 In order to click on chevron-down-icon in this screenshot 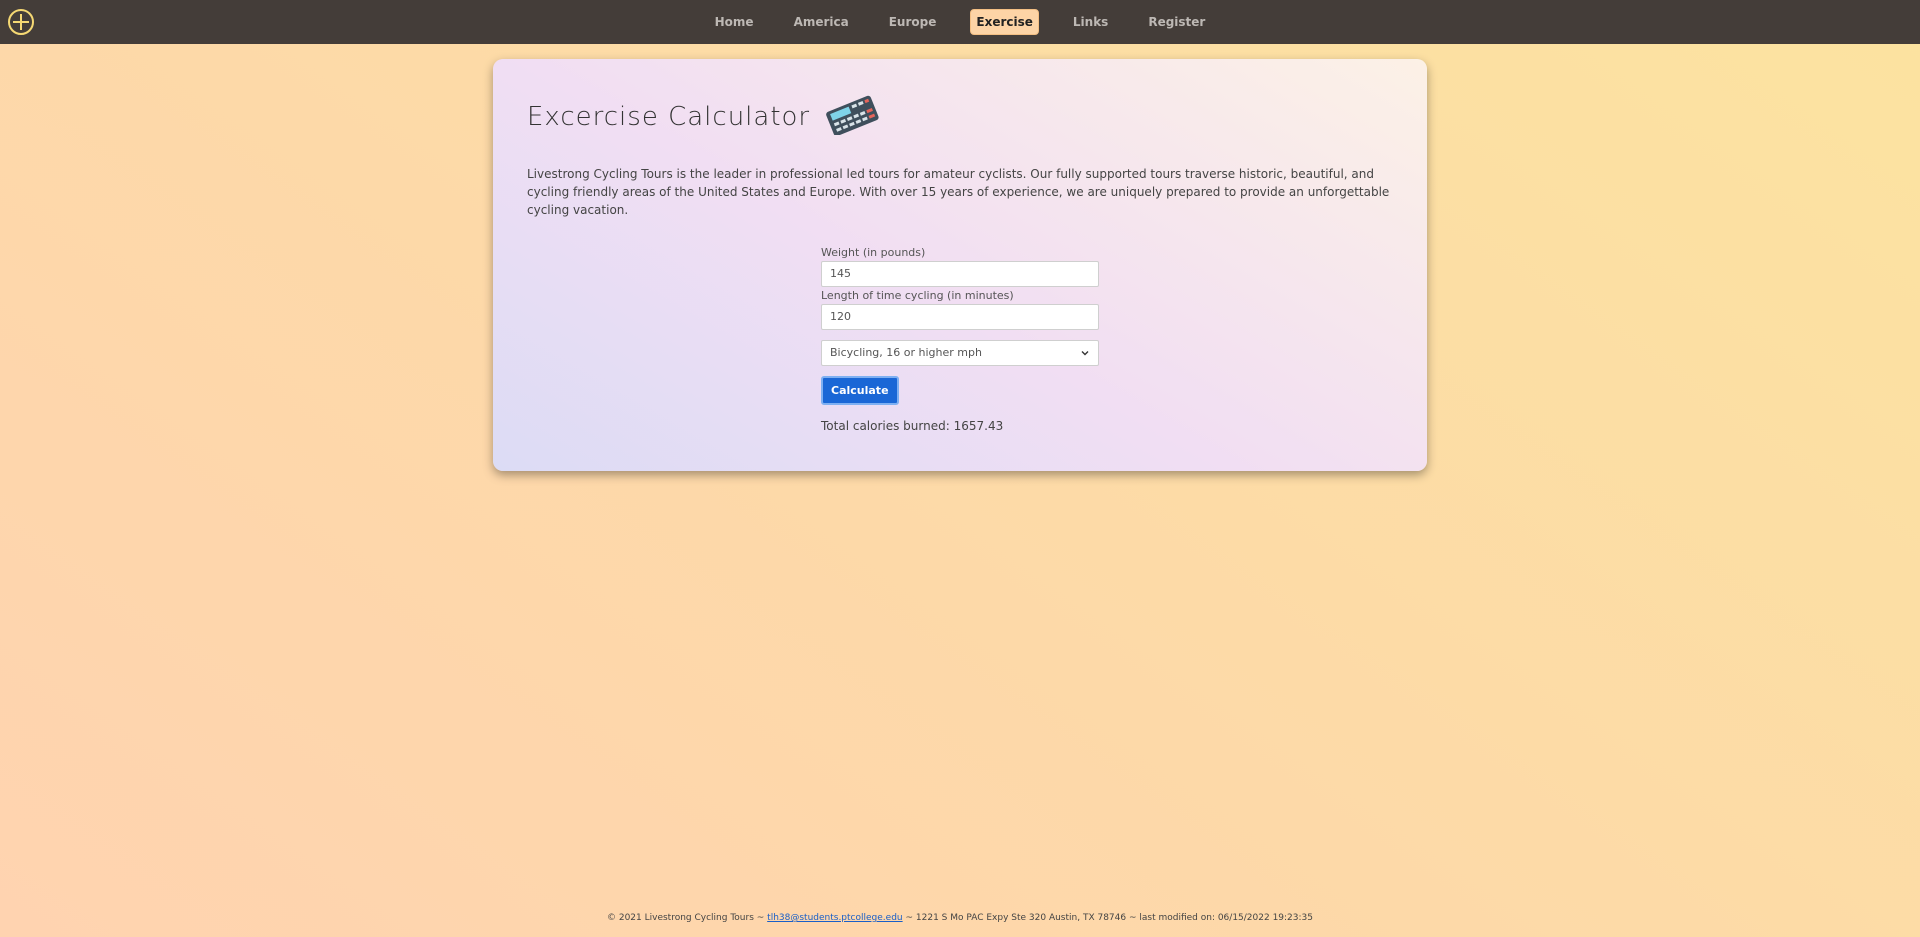, I will do `click(1085, 354)`.